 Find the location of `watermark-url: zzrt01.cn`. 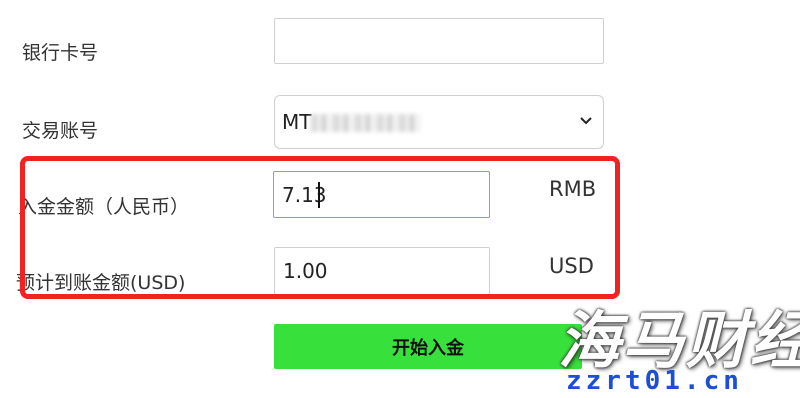

watermark-url: zzrt01.cn is located at coordinates (654, 381).